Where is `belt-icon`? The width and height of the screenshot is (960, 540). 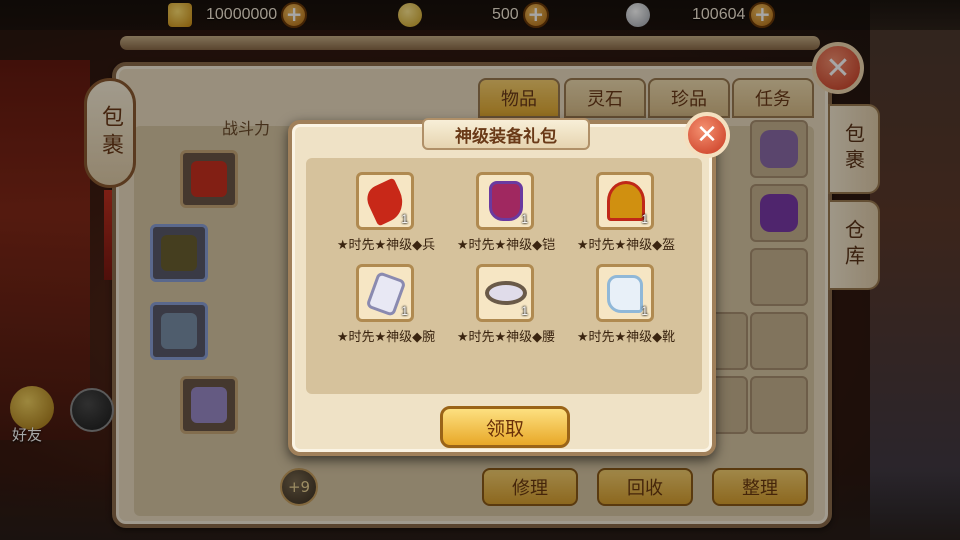 belt-icon is located at coordinates (506, 293).